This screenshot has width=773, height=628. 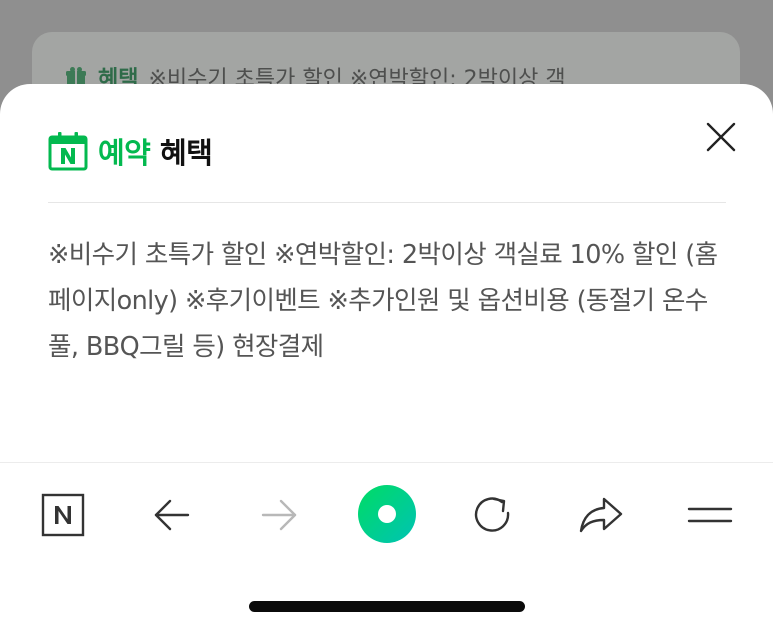 I want to click on share-icon, so click(x=601, y=515).